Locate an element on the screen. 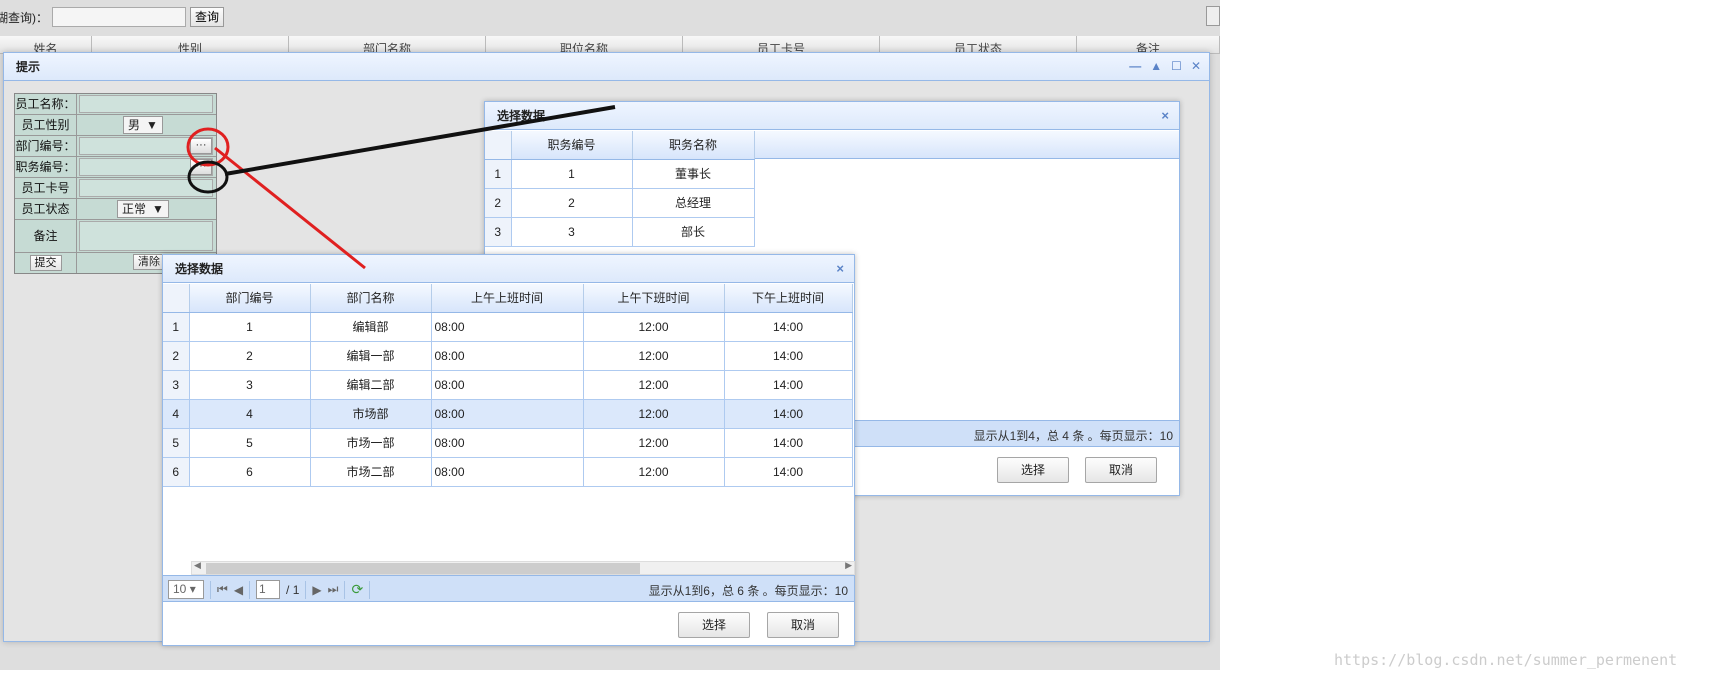 This screenshot has width=1725, height=679. red-circle-annotation is located at coordinates (208, 147).